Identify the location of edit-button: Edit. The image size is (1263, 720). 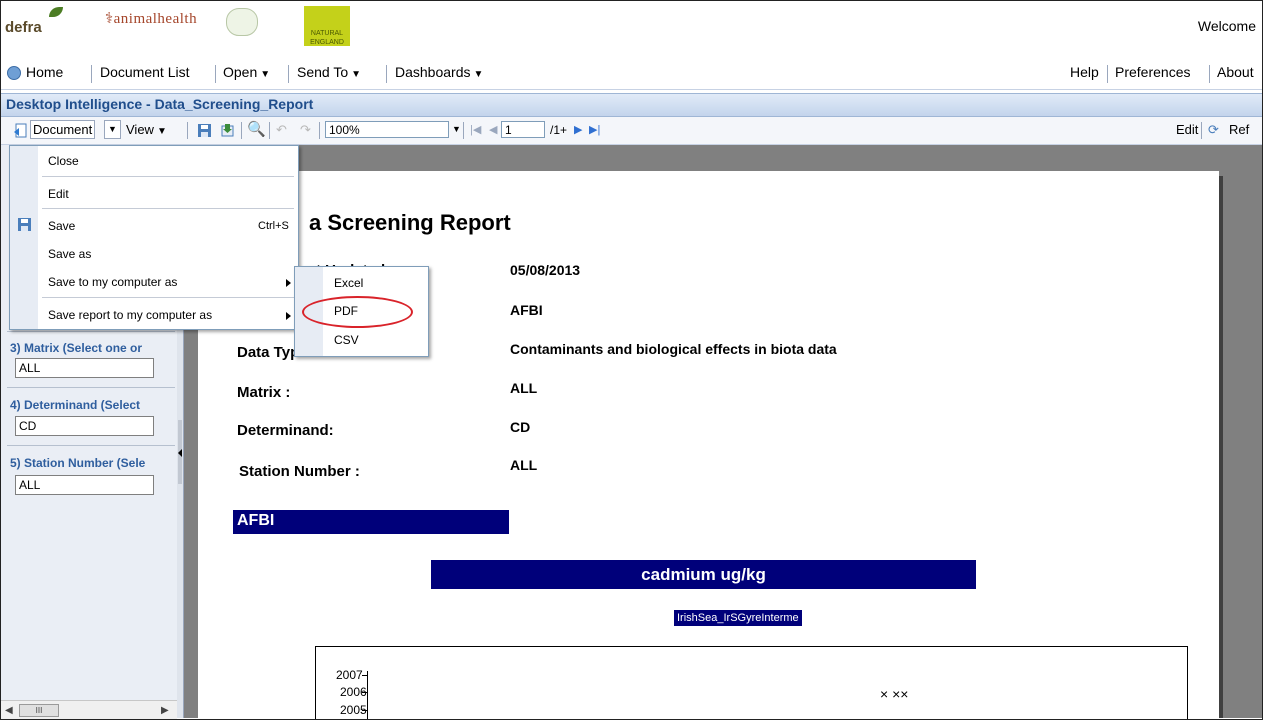
(1187, 129).